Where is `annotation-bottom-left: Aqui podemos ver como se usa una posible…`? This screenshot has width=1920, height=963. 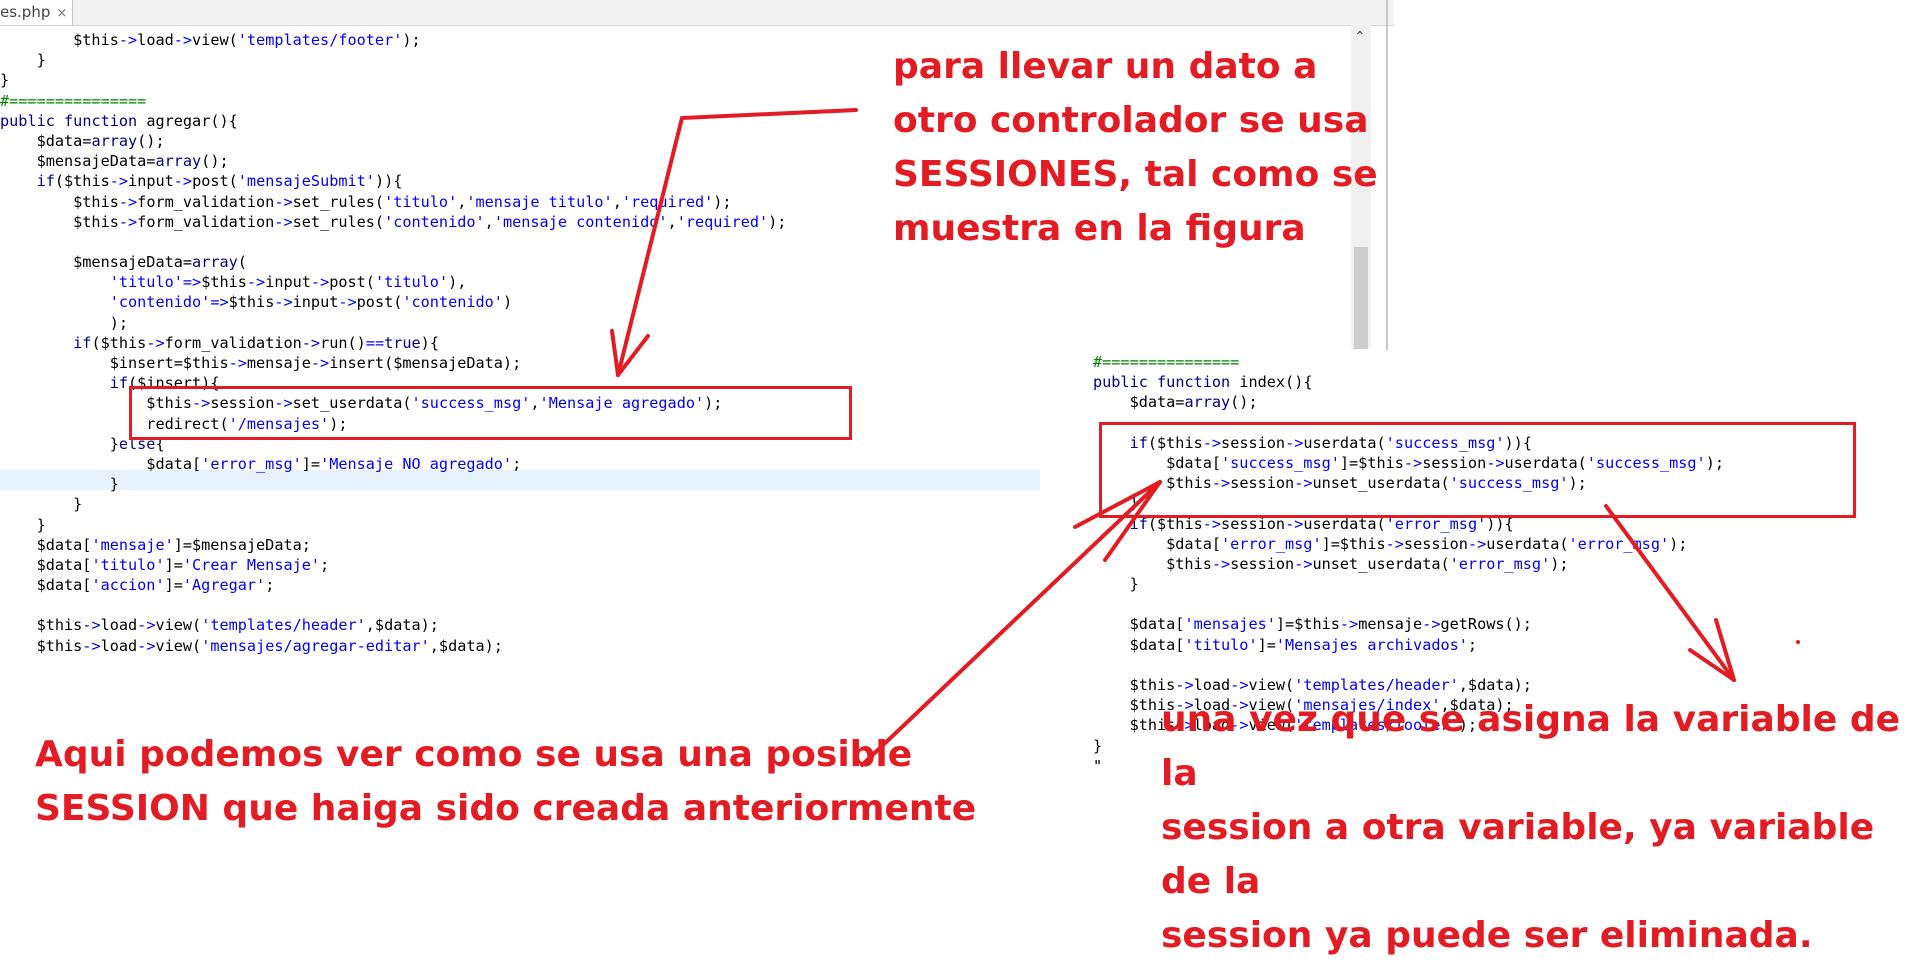 annotation-bottom-left: Aqui podemos ver como se usa una posible… is located at coordinates (505, 782).